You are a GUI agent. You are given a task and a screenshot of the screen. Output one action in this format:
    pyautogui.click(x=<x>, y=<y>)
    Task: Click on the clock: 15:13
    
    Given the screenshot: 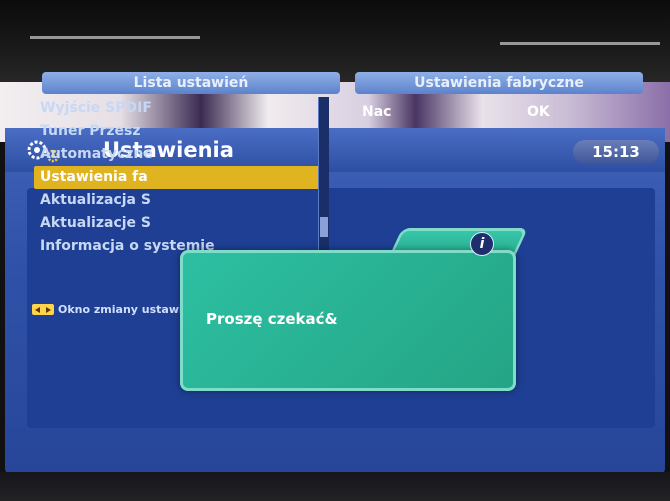 What is the action you would take?
    pyautogui.click(x=616, y=152)
    